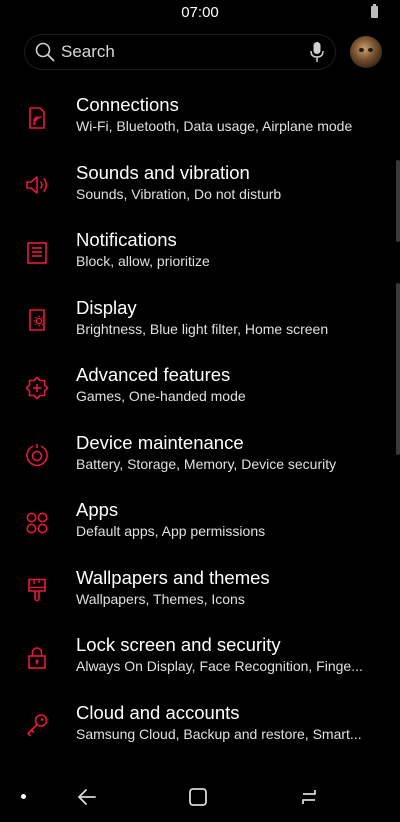  I want to click on navigation-bar, so click(200, 797).